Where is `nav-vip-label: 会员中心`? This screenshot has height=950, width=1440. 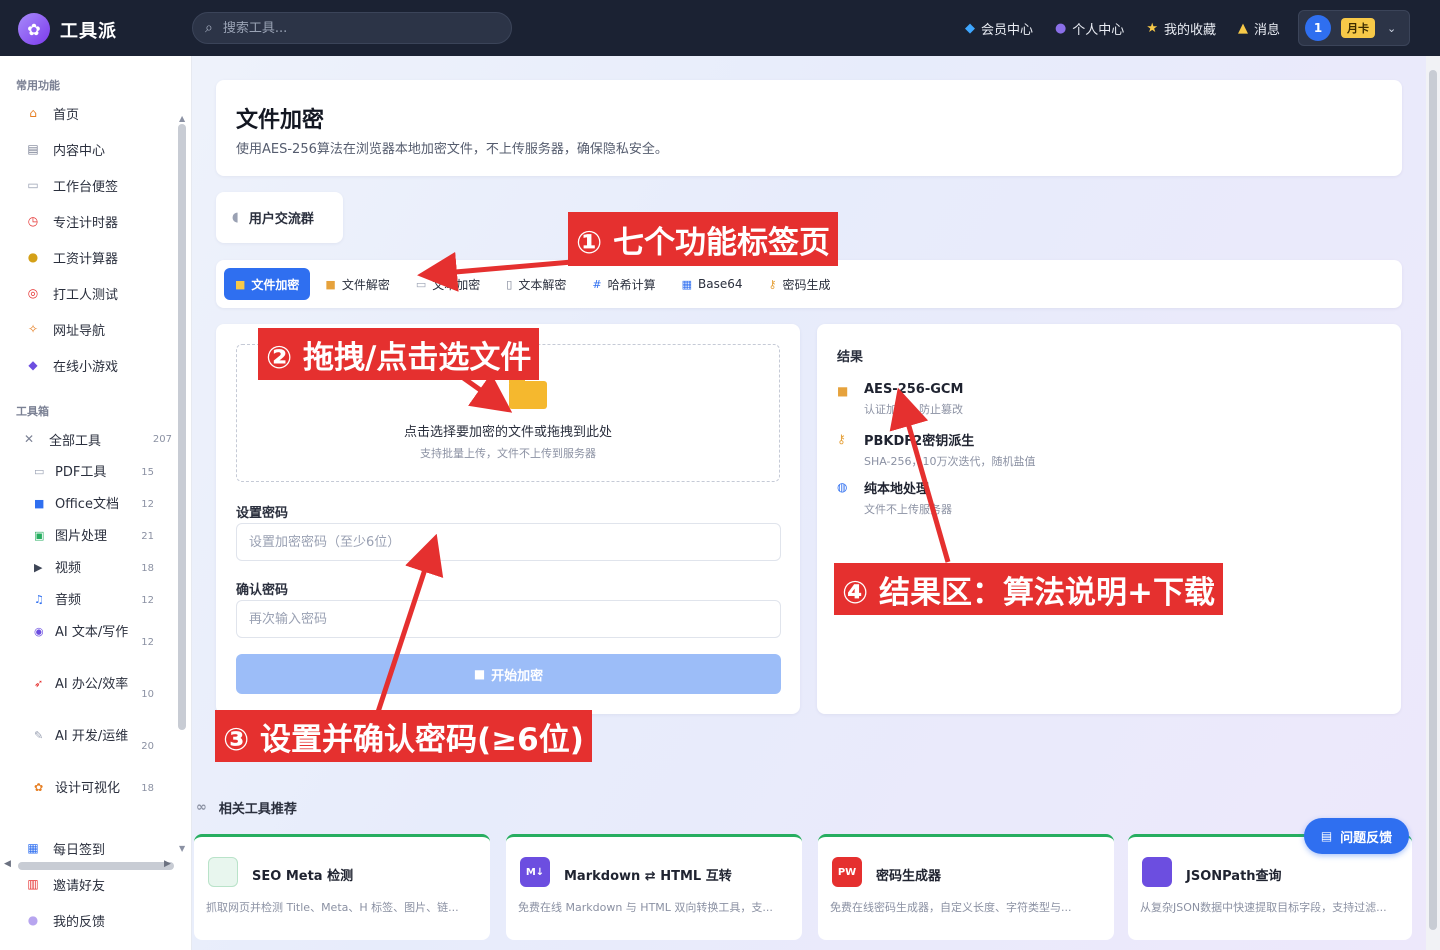 nav-vip-label: 会员中心 is located at coordinates (1006, 30).